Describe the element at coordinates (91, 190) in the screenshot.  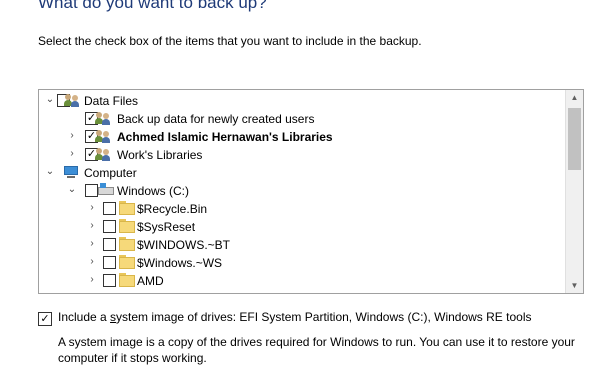
I see `drive-checkbox` at that location.